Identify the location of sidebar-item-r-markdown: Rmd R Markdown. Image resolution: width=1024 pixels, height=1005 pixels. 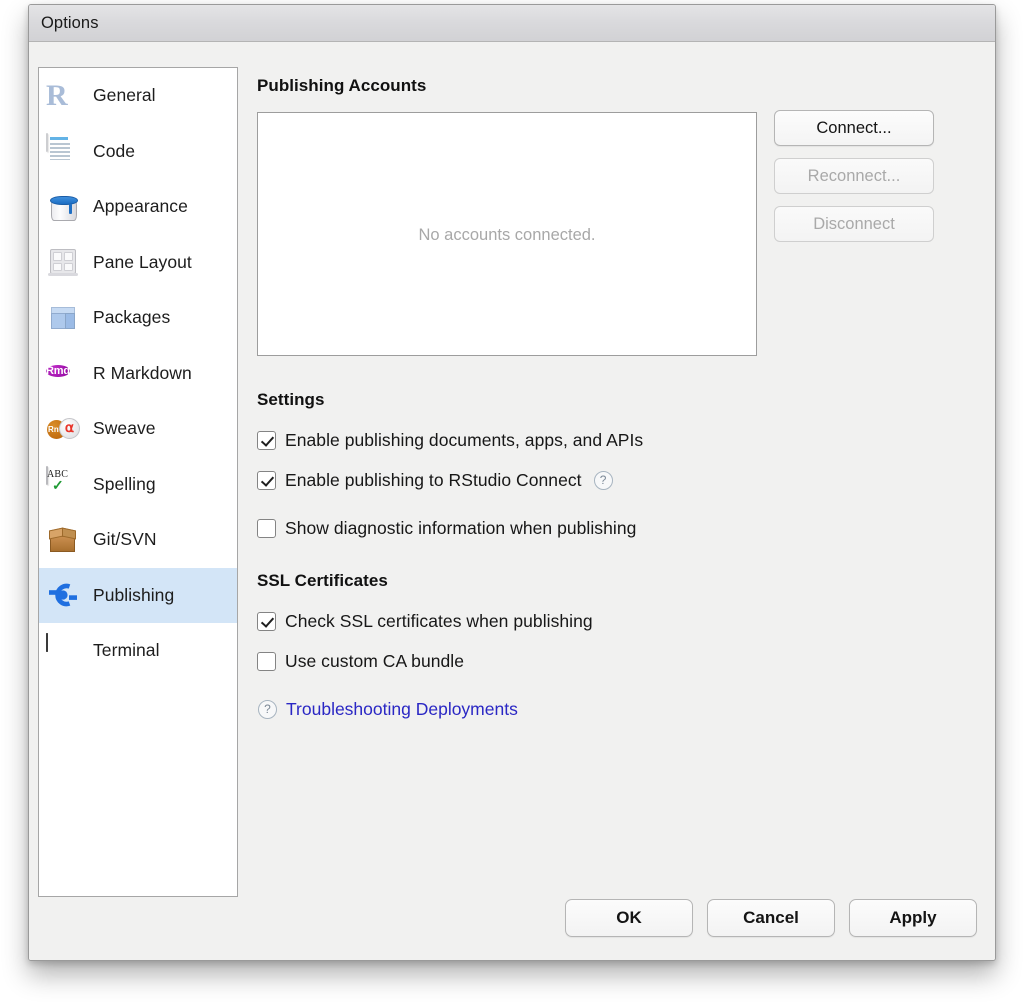
(138, 374).